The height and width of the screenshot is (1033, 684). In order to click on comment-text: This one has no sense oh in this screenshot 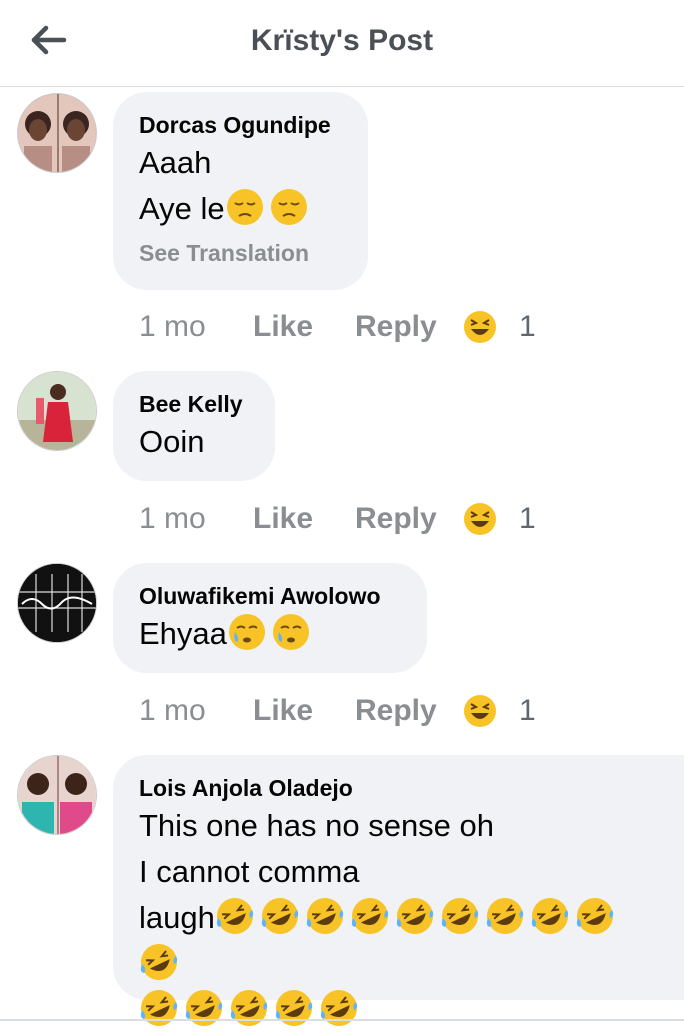, I will do `click(317, 825)`.